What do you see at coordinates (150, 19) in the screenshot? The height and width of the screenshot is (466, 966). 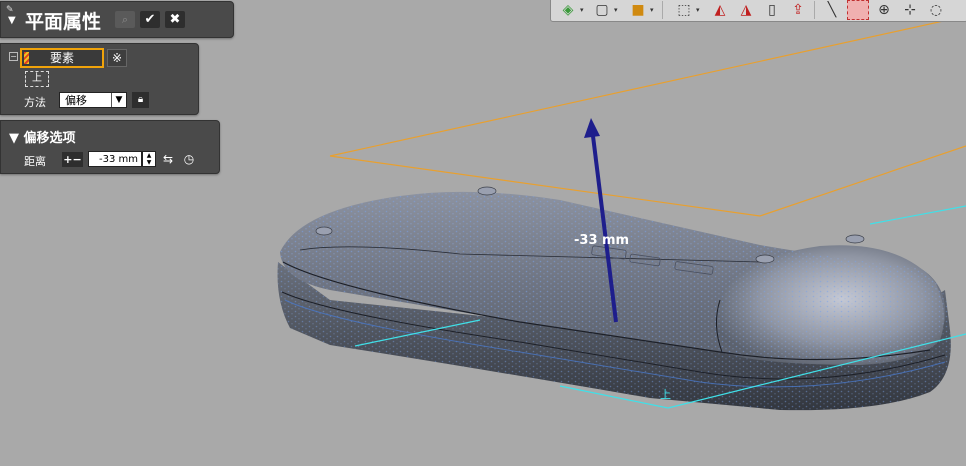 I see `ok-button: ✔` at bounding box center [150, 19].